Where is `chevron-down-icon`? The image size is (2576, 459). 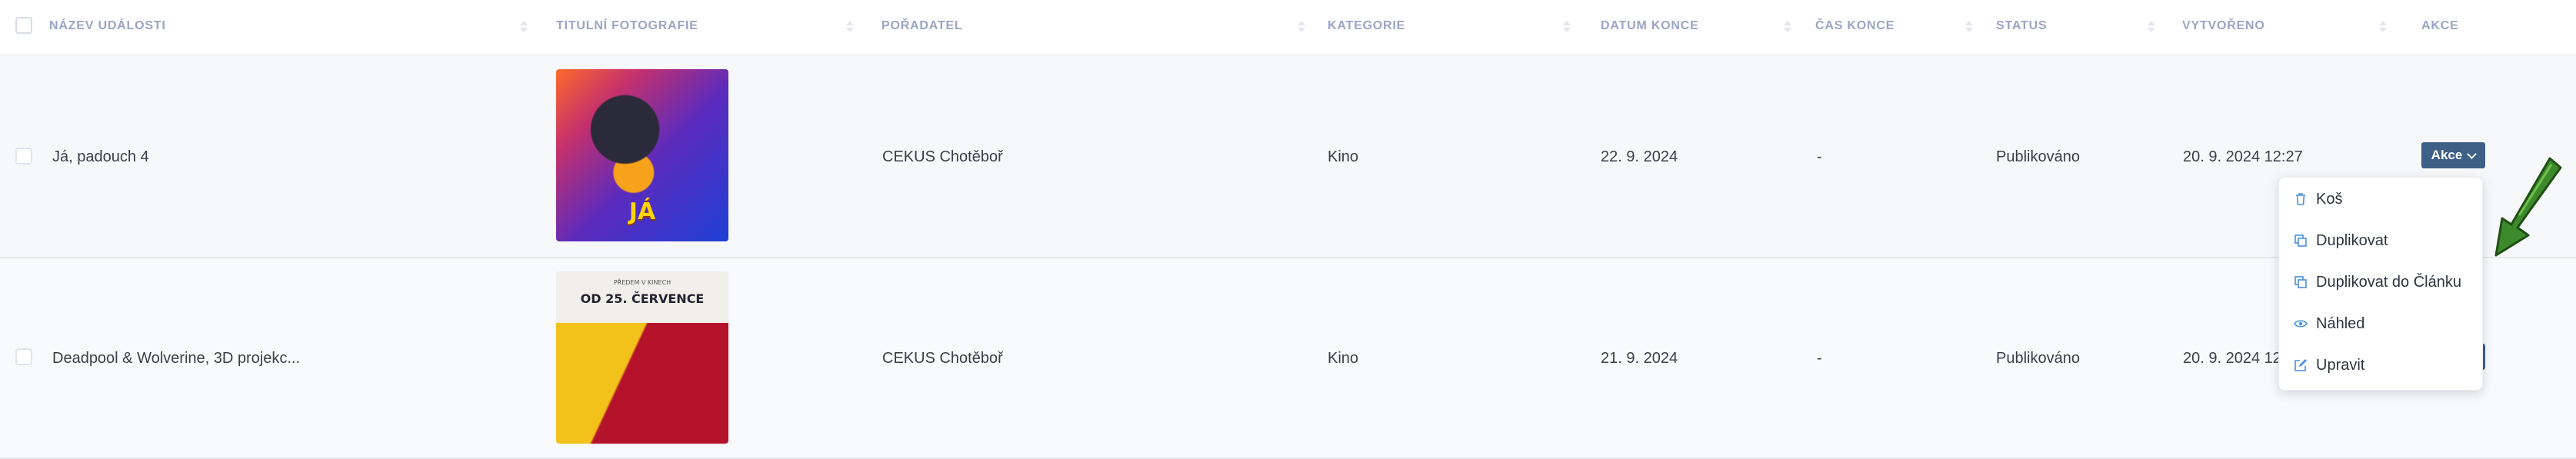 chevron-down-icon is located at coordinates (2472, 153).